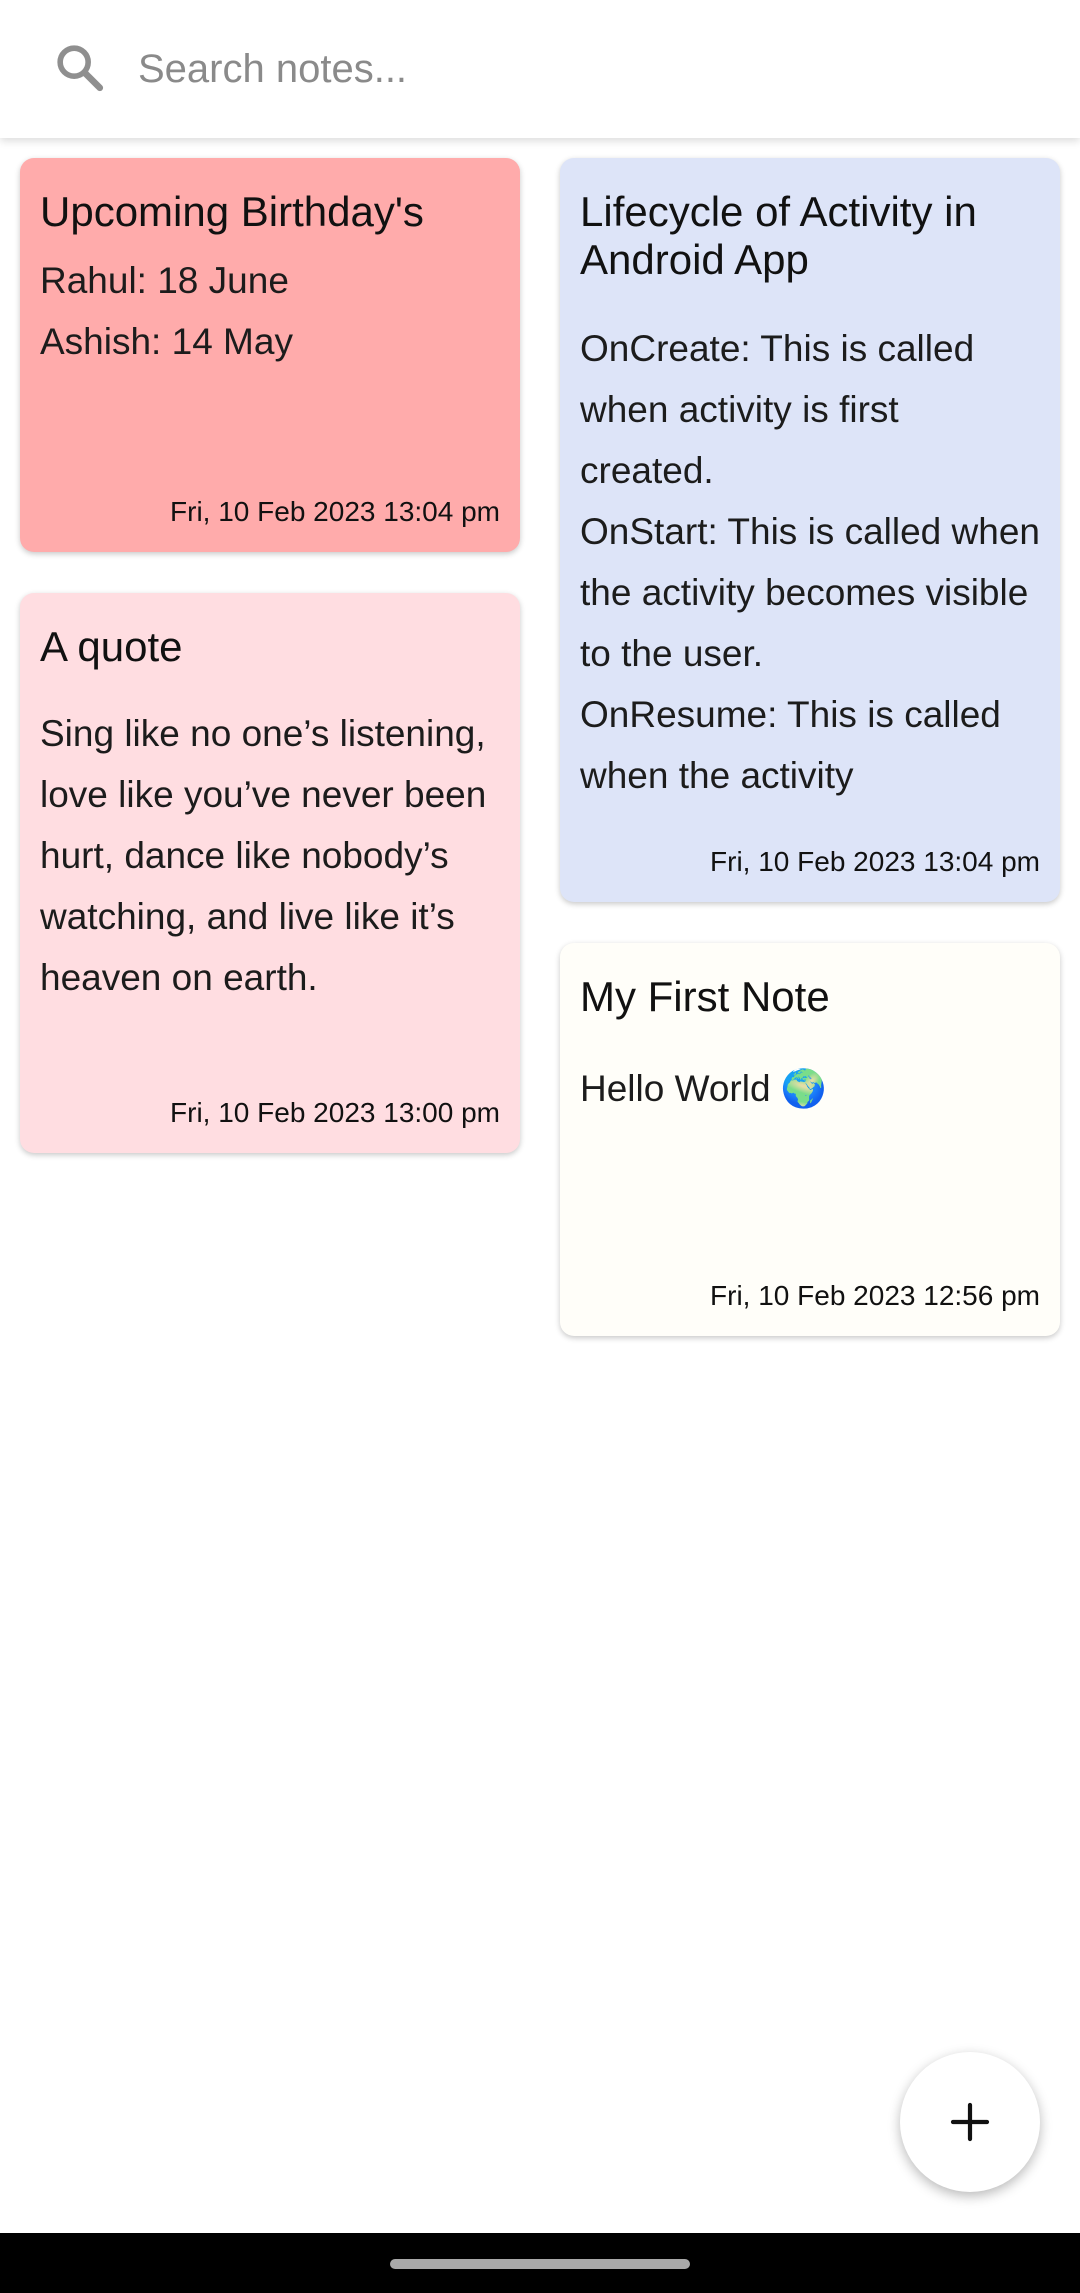 This screenshot has height=2293, width=1080. I want to click on search-input, so click(578, 69).